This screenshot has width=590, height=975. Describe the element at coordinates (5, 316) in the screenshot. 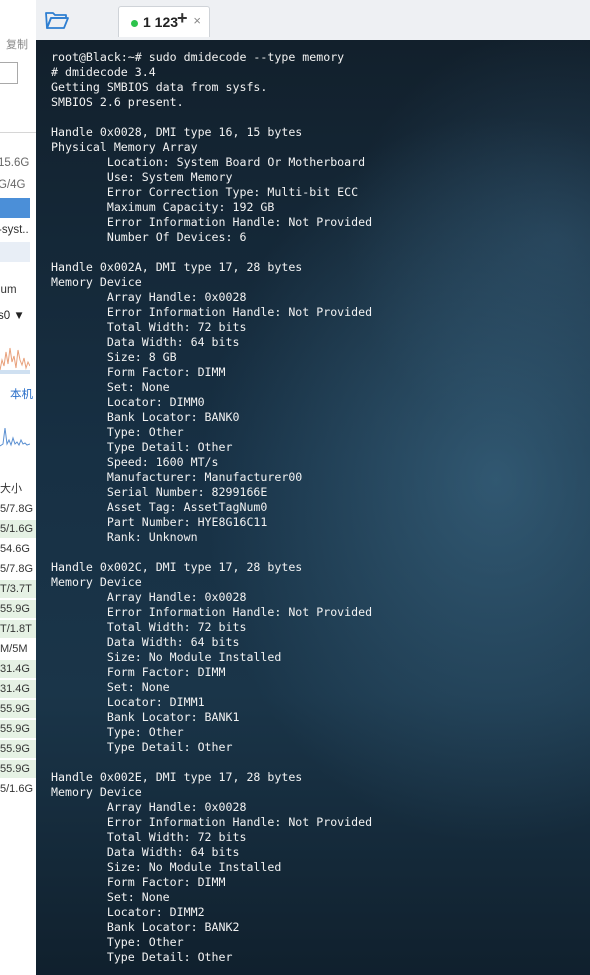

I see `network-label: s0` at that location.